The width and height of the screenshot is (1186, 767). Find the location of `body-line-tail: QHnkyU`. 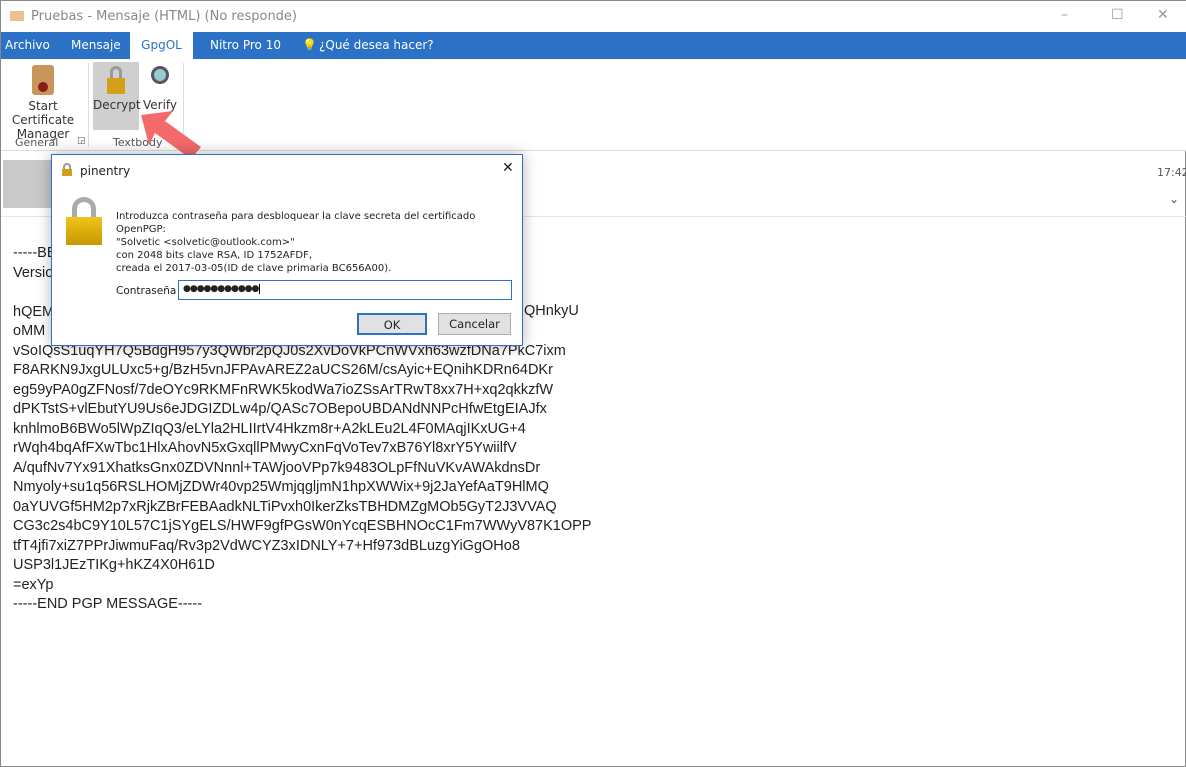

body-line-tail: QHnkyU is located at coordinates (551, 311).